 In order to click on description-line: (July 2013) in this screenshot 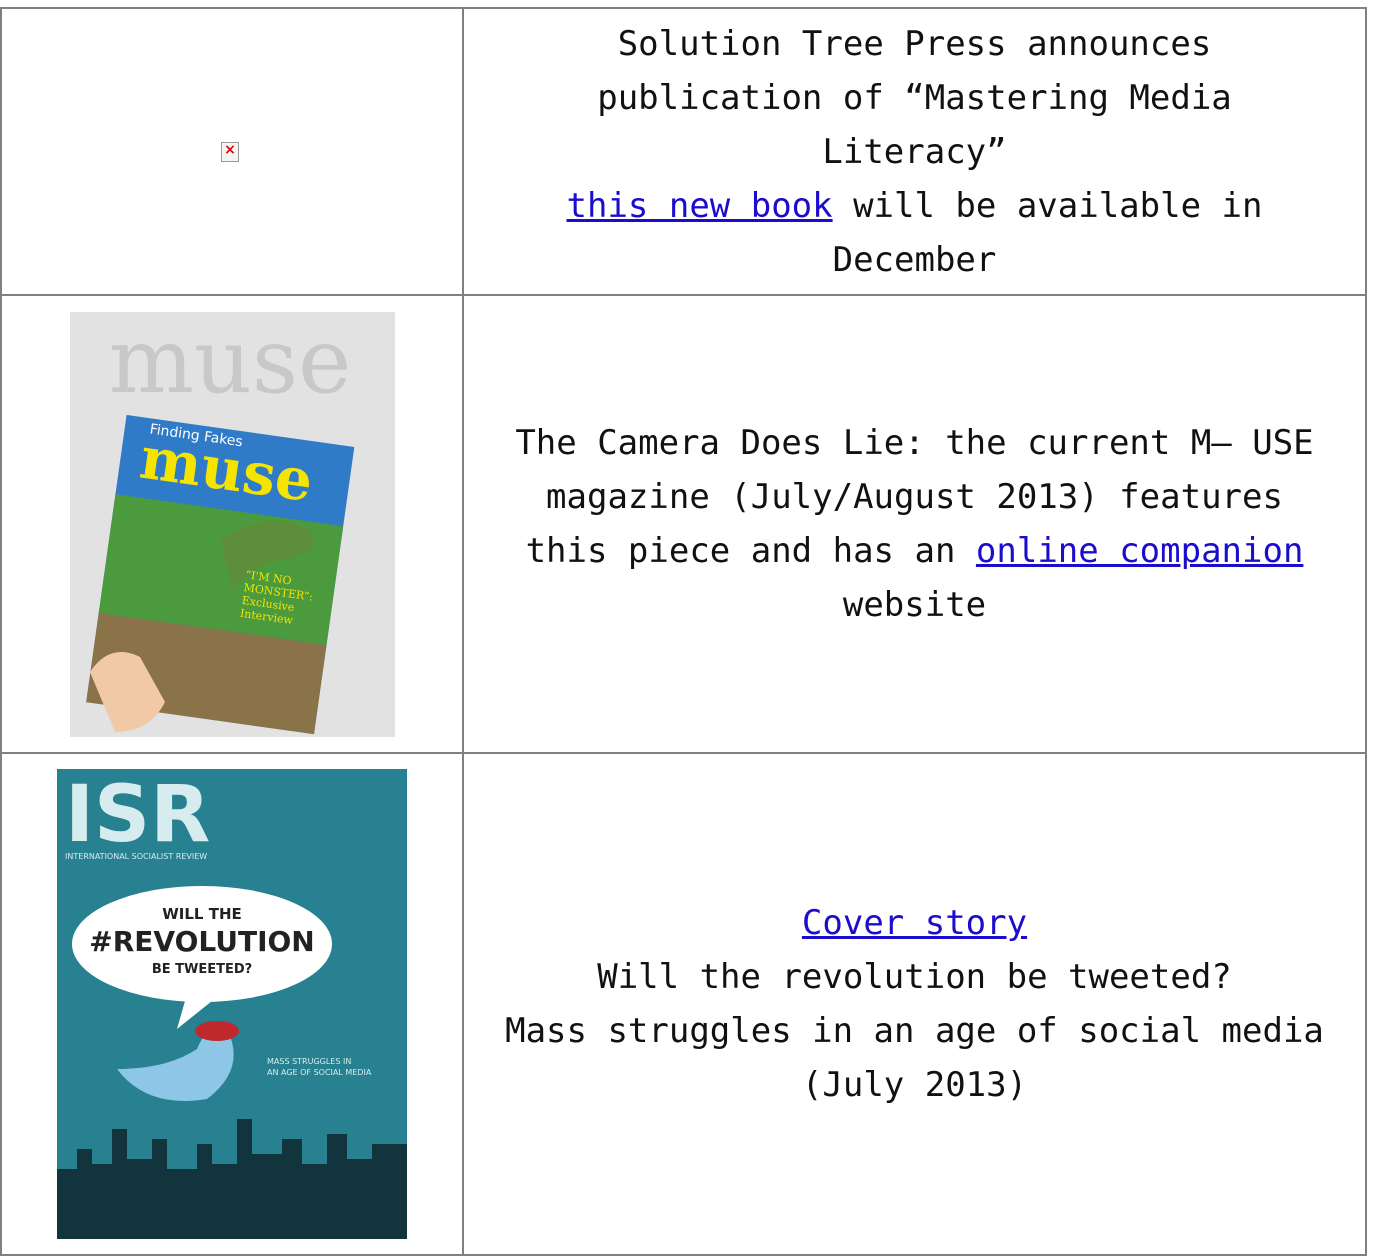, I will do `click(914, 1085)`.